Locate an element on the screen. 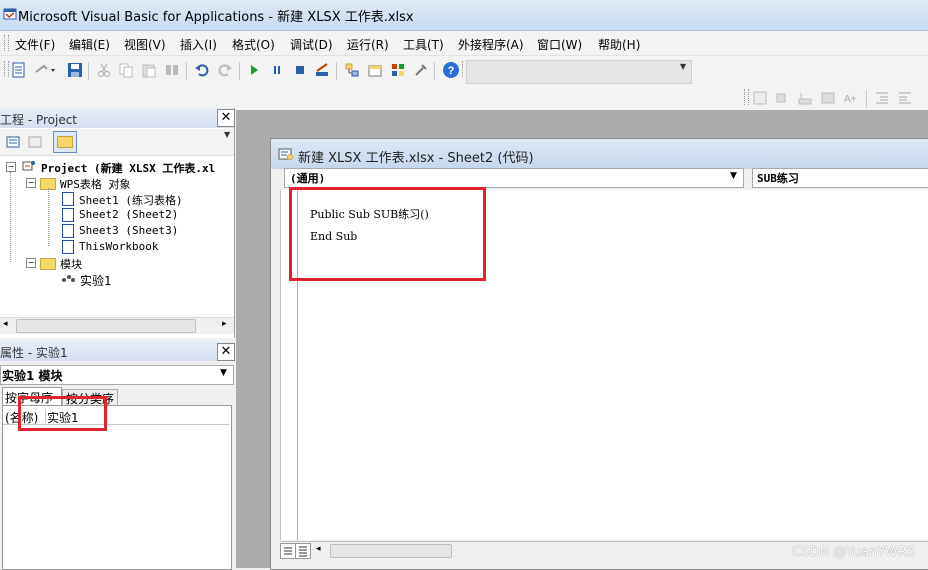 This screenshot has height=570, width=928. toolbar-combo is located at coordinates (579, 72).